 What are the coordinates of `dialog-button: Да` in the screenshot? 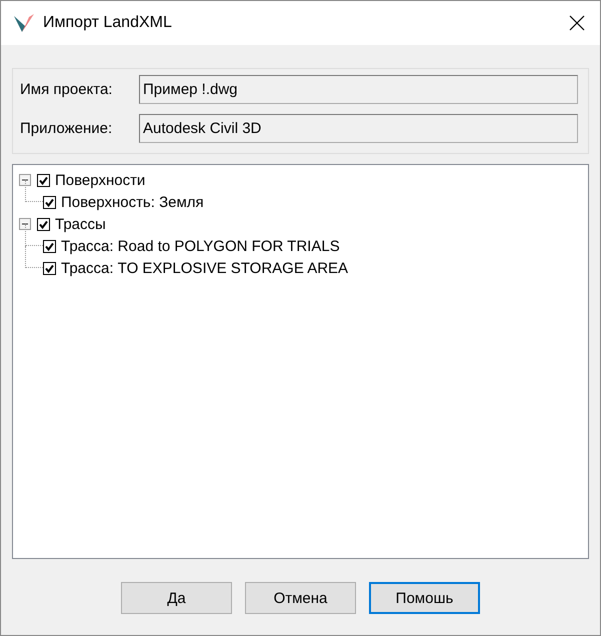 It's located at (176, 598).